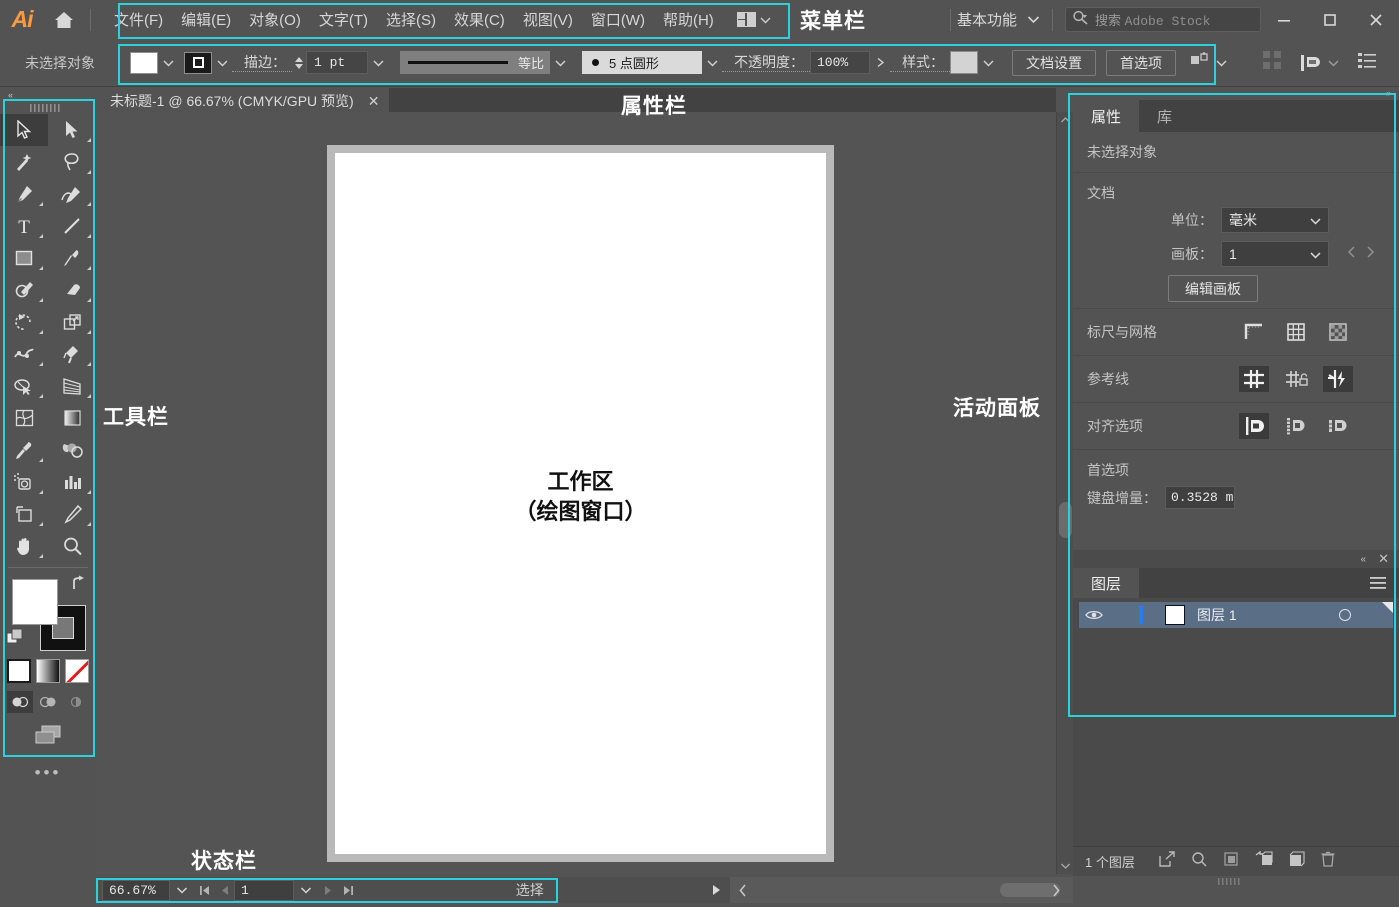 This screenshot has height=907, width=1399. I want to click on fill-color-box, so click(35, 602).